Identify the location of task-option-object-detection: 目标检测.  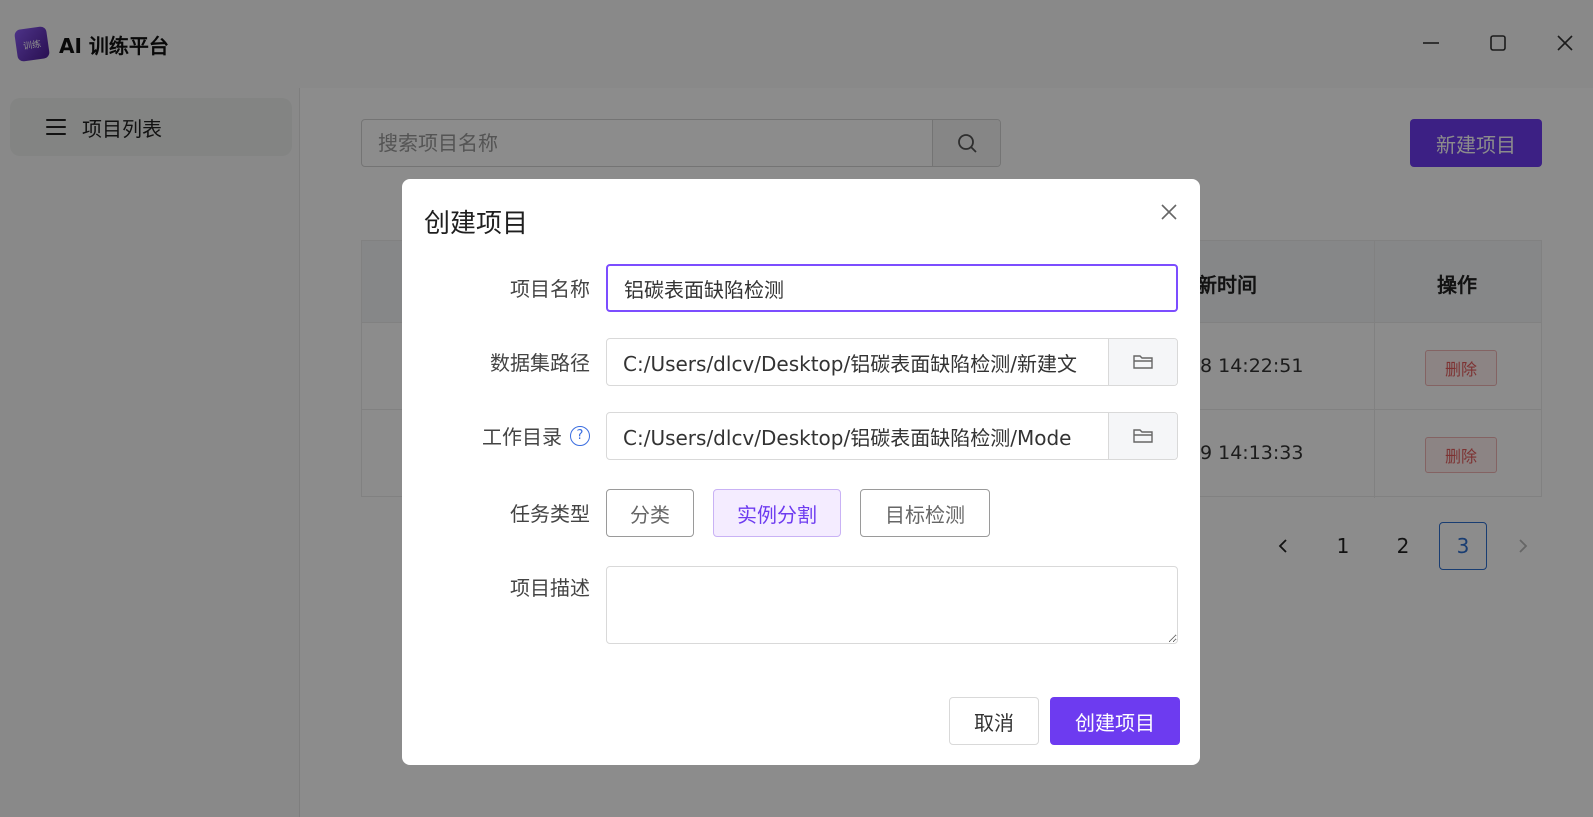
(925, 513).